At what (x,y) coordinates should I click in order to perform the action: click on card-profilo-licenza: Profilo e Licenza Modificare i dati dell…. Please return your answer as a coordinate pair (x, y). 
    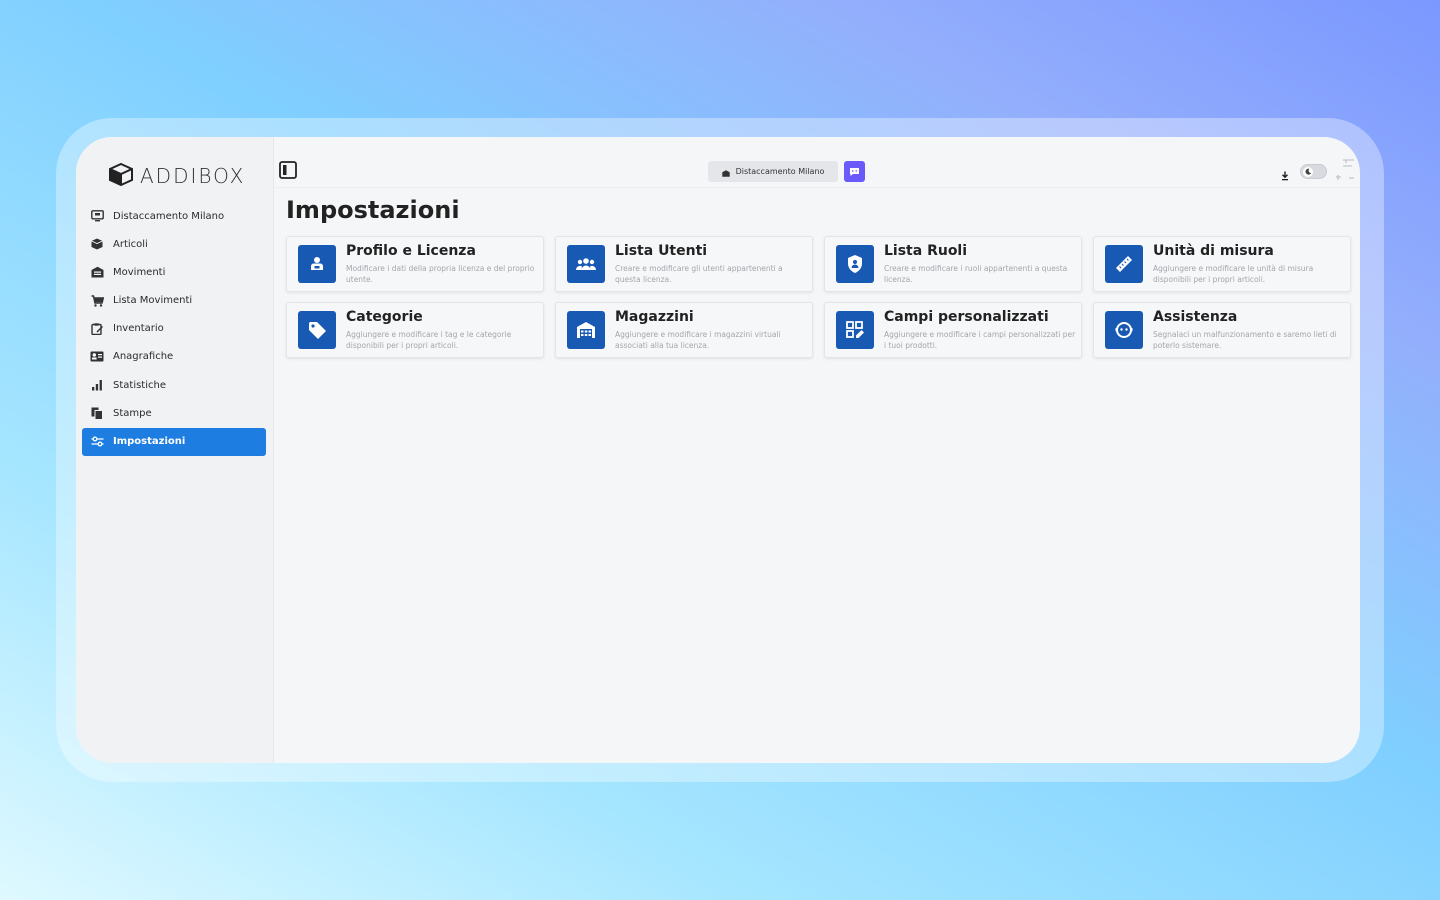
    Looking at the image, I should click on (415, 264).